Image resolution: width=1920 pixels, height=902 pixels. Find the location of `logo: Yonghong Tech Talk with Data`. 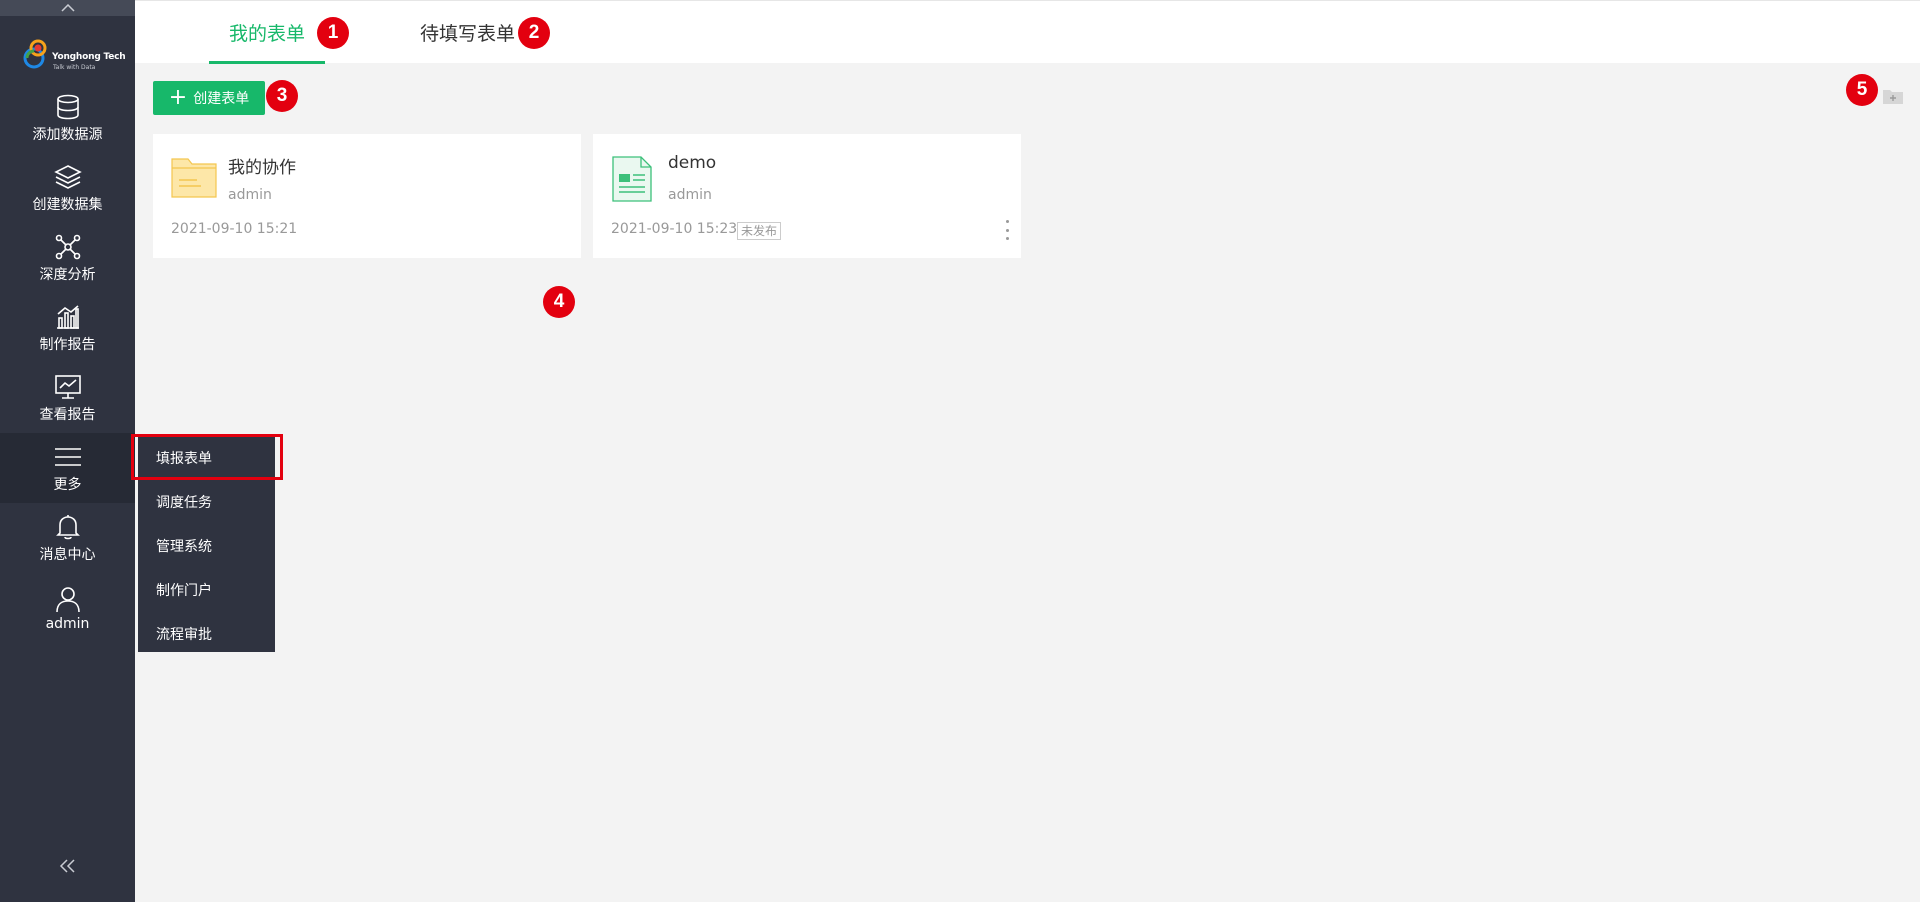

logo: Yonghong Tech Talk with Data is located at coordinates (74, 54).